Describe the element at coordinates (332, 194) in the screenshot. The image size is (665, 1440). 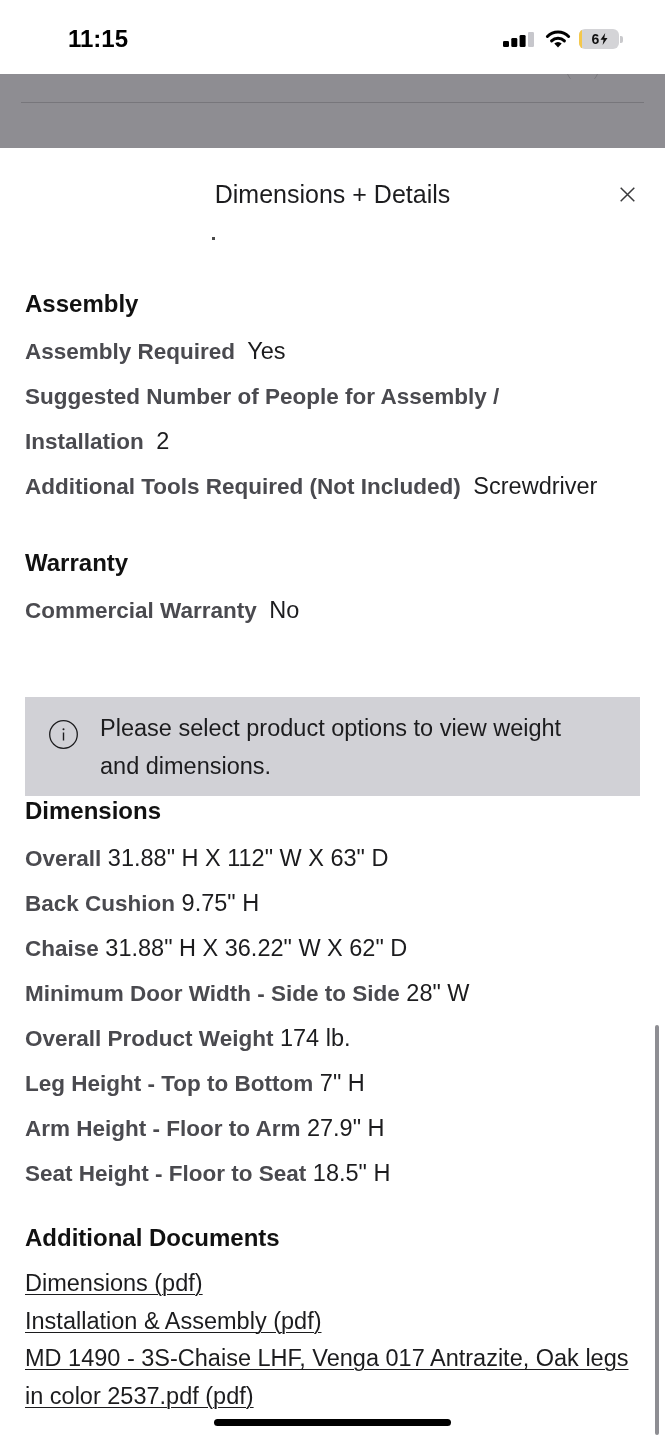
I see `sheet-title: Dimensions + Details` at that location.